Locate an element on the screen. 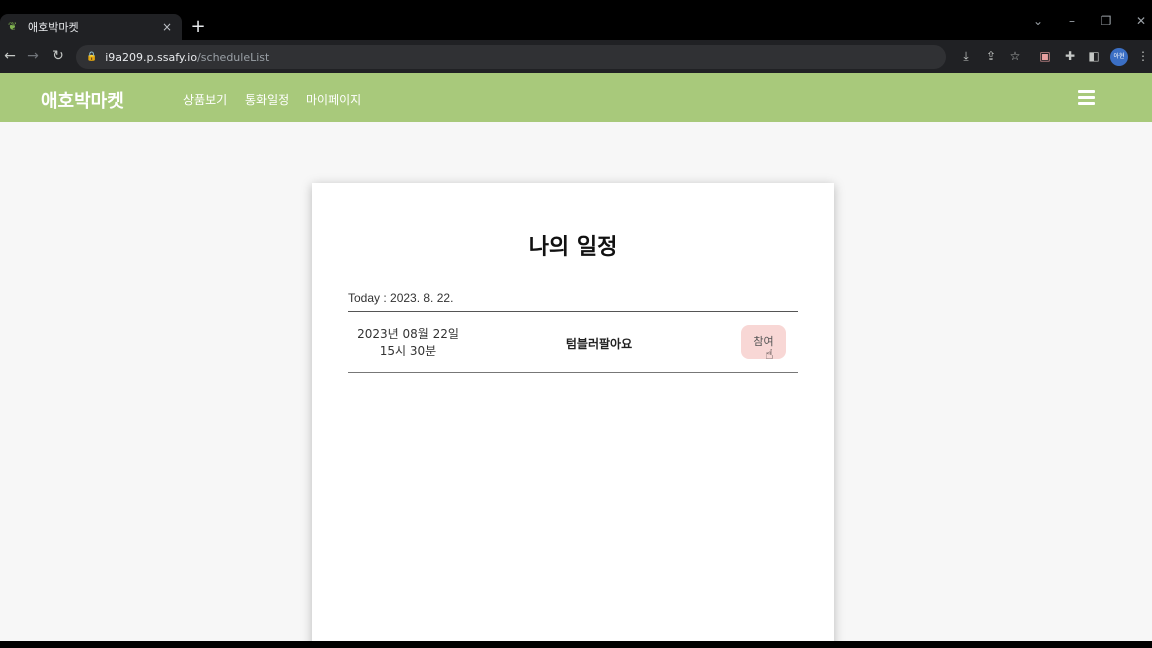 The image size is (1152, 648). nav-link-call-schedule: 통화일정 is located at coordinates (267, 99).